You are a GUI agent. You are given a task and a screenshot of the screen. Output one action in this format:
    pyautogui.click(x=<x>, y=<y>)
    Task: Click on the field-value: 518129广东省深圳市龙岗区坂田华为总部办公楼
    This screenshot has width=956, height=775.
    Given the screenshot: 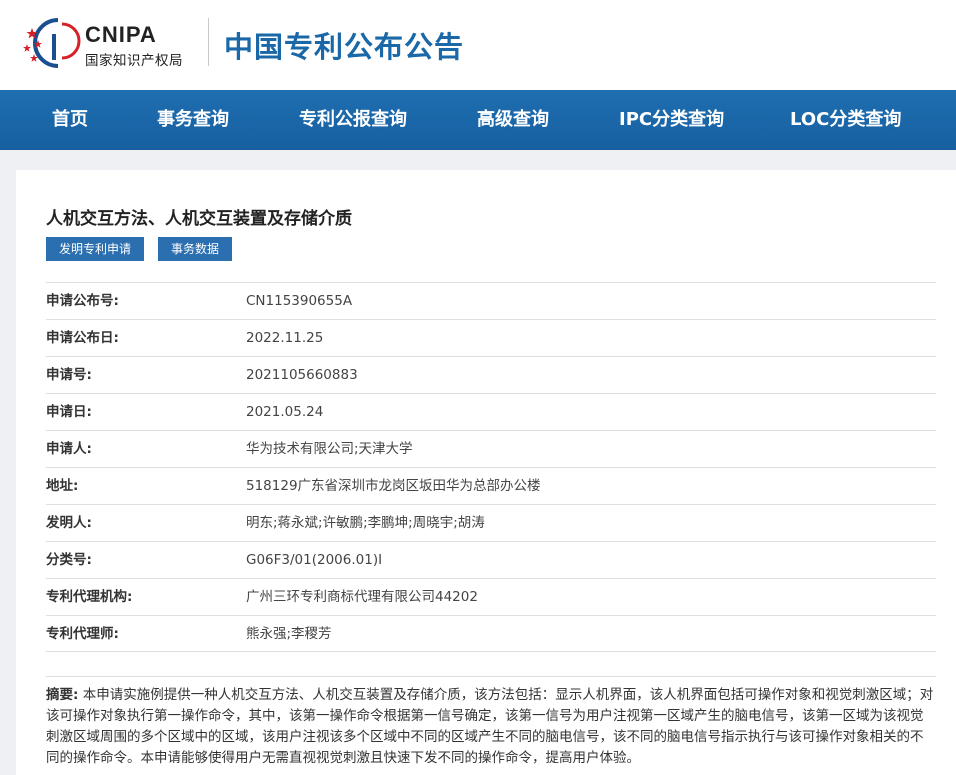 What is the action you would take?
    pyautogui.click(x=393, y=486)
    